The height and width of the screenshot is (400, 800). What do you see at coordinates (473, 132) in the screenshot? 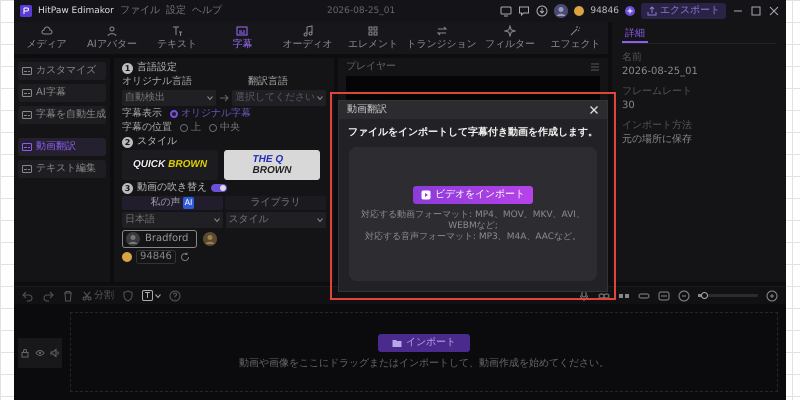
I see `dialog-heading: ファイルをインポートして字幕付き動画を作成します。` at bounding box center [473, 132].